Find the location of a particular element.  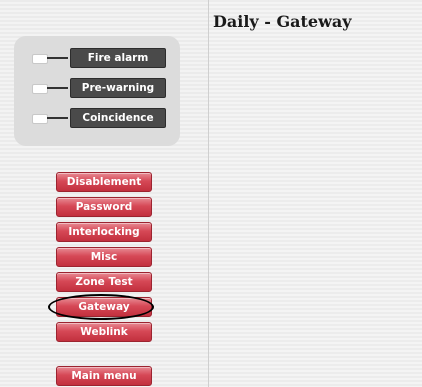

fire-alarm-led-icon is located at coordinates (40, 59).